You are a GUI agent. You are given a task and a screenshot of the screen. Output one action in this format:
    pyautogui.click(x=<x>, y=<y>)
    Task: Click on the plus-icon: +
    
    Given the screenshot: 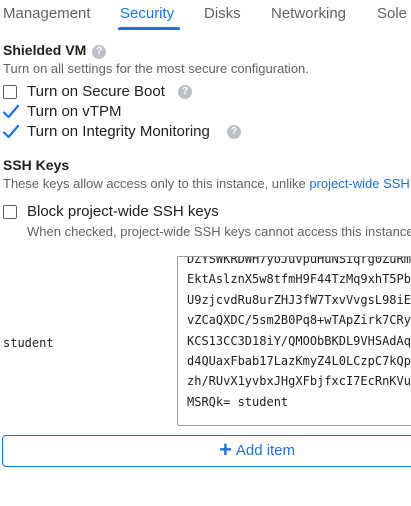 What is the action you would take?
    pyautogui.click(x=225, y=449)
    